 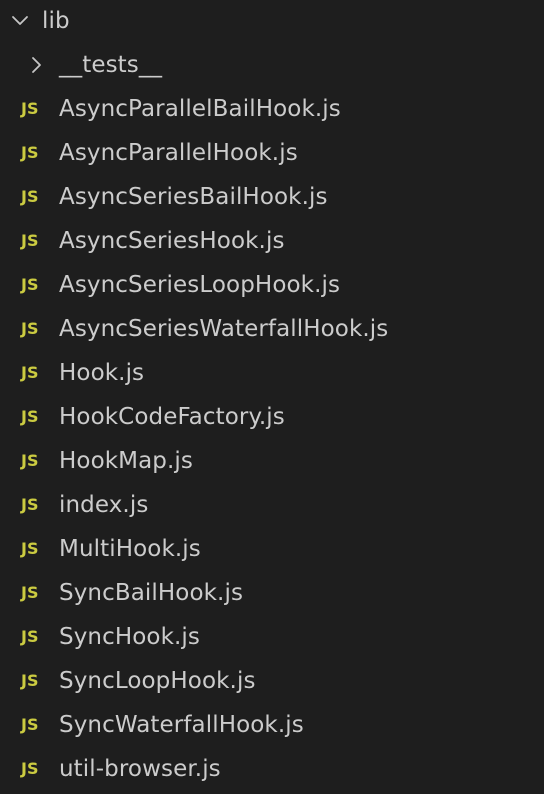 I want to click on file-label: index.js, so click(x=104, y=505).